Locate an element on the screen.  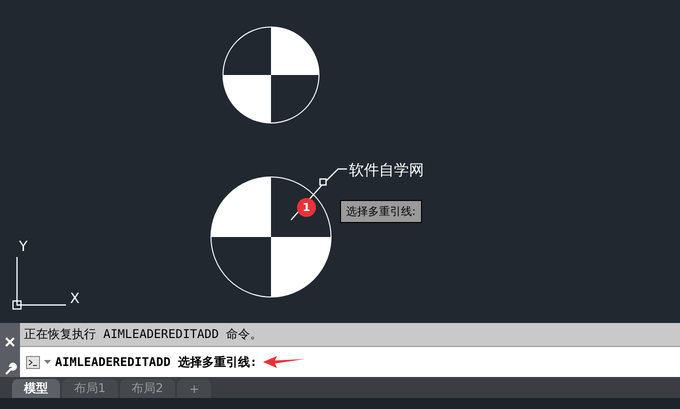
layout-tab: 布局2 is located at coordinates (148, 388).